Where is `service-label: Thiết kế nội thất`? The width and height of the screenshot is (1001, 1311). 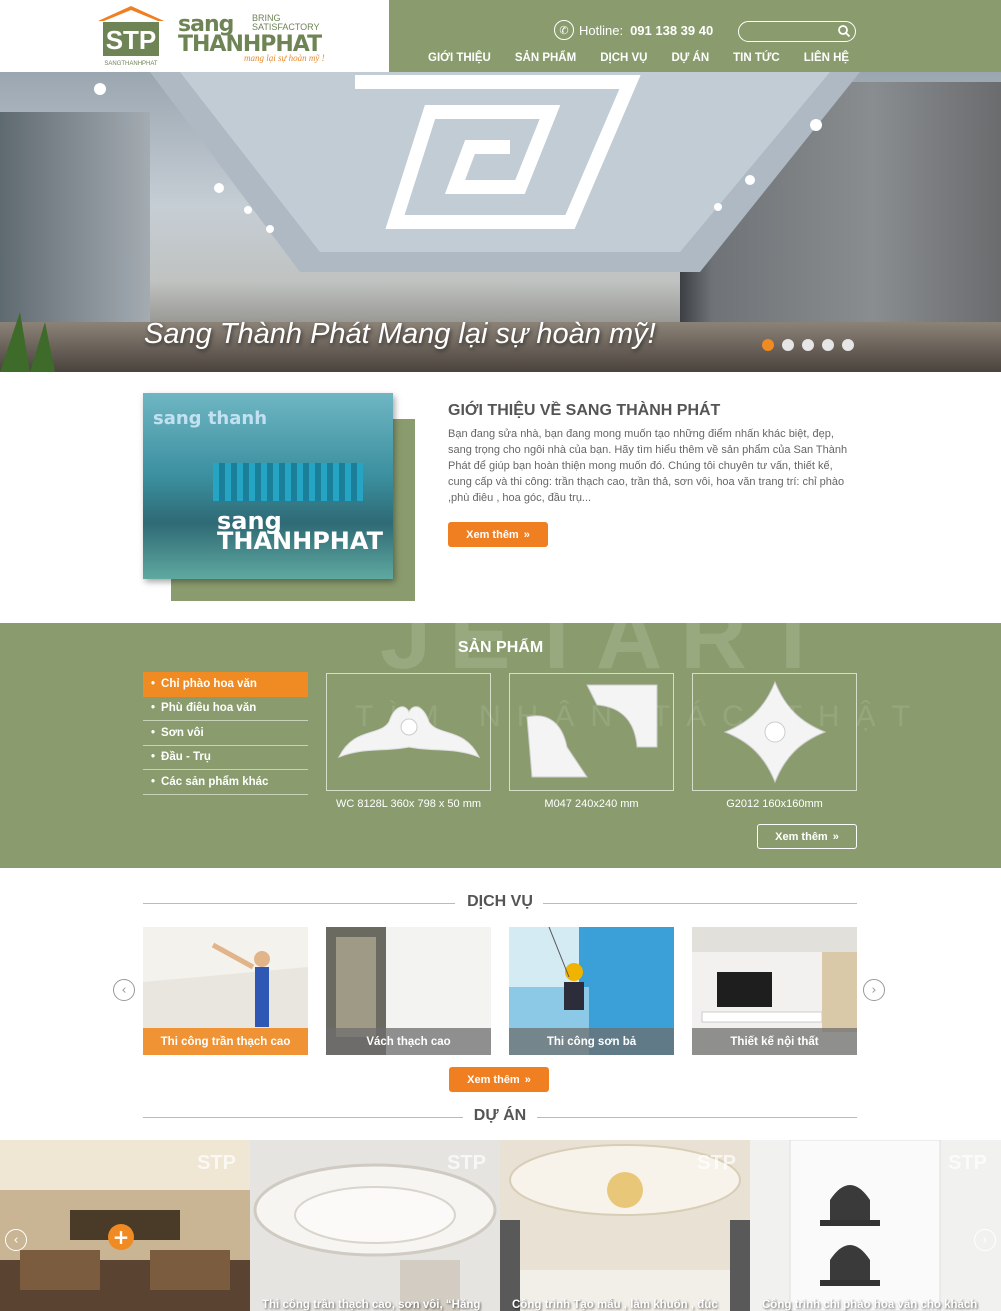 service-label: Thiết kế nội thất is located at coordinates (774, 1041).